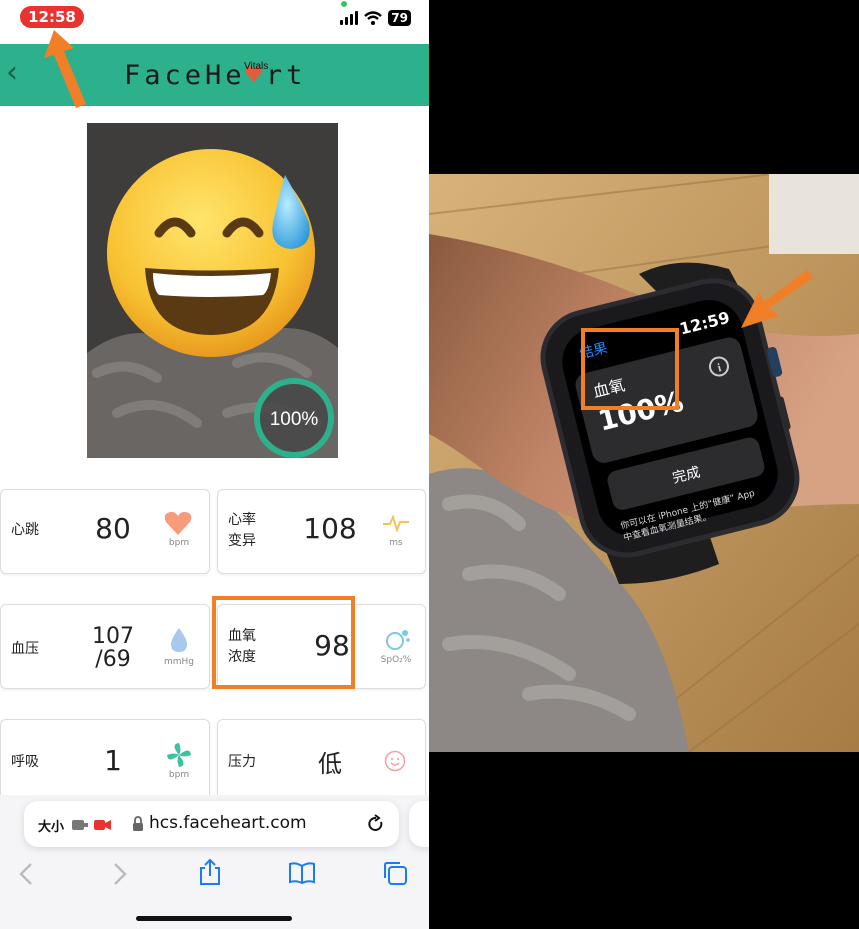  I want to click on mic-indicator-dot, so click(344, 4).